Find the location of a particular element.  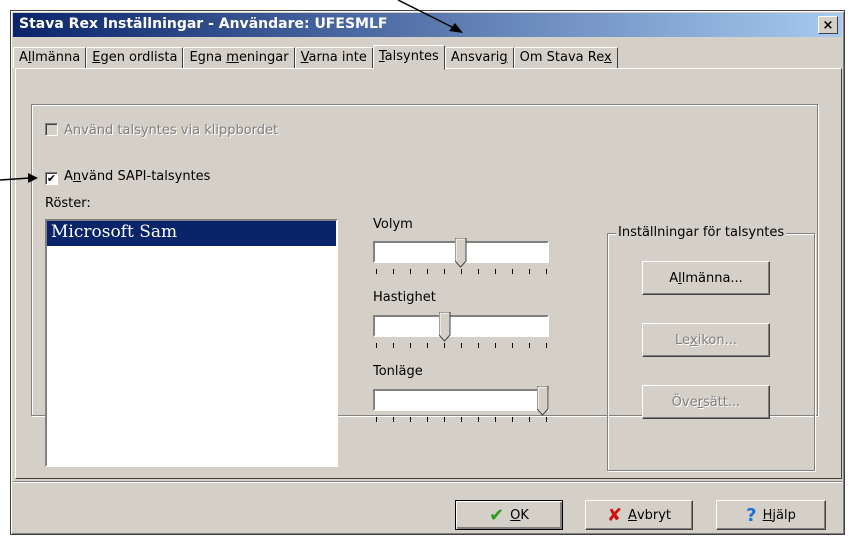

arrow-to-checkbox is located at coordinates (15, 179).